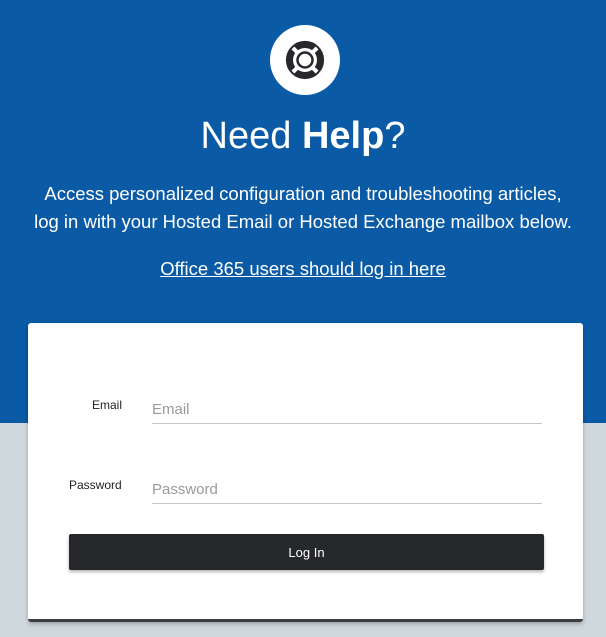 This screenshot has width=606, height=637. Describe the element at coordinates (306, 552) in the screenshot. I see `login-button: Log In` at that location.